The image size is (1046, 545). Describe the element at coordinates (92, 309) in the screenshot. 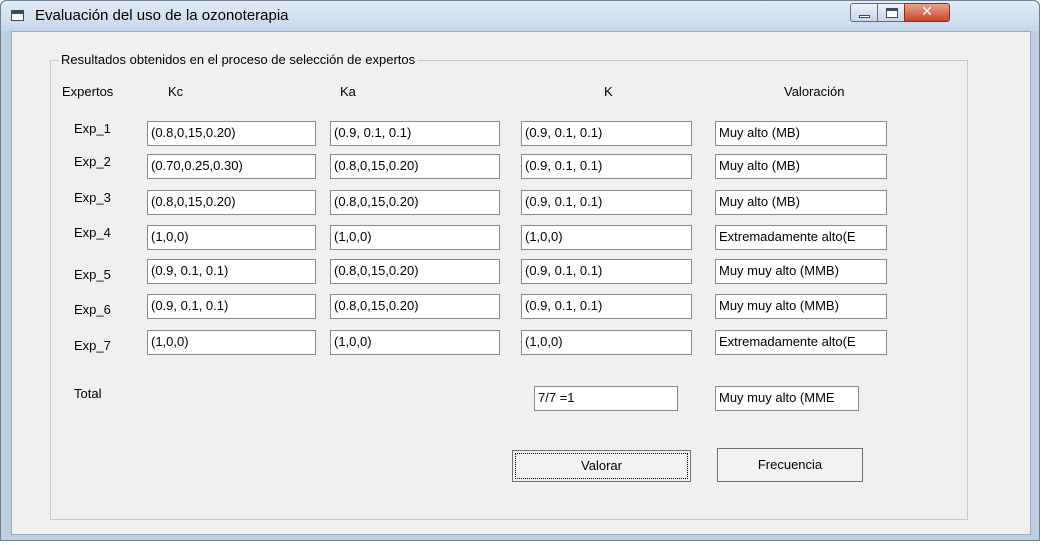

I see `expert-label: Exp_6` at that location.